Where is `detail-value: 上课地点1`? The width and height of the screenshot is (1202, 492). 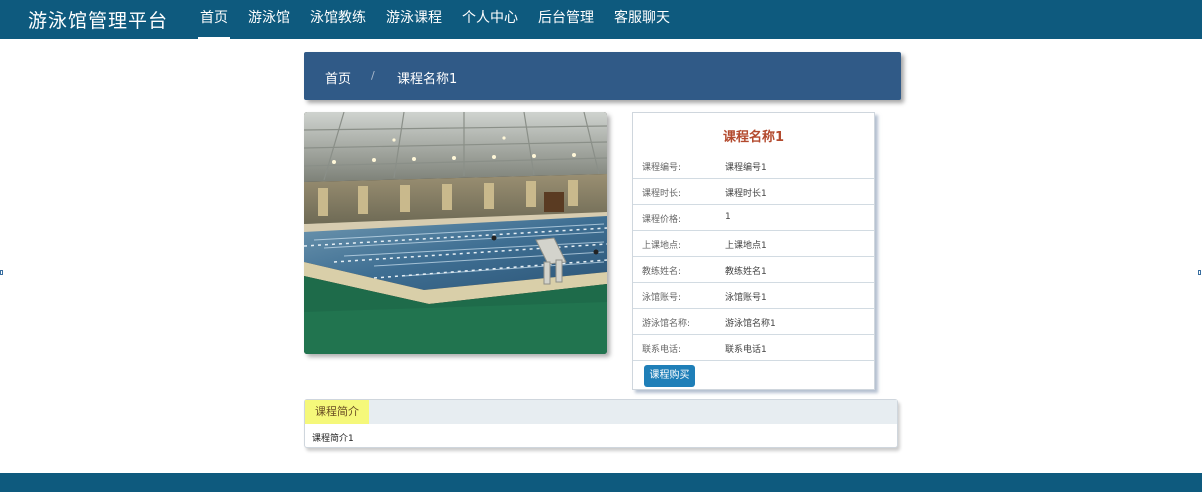 detail-value: 上课地点1 is located at coordinates (746, 246).